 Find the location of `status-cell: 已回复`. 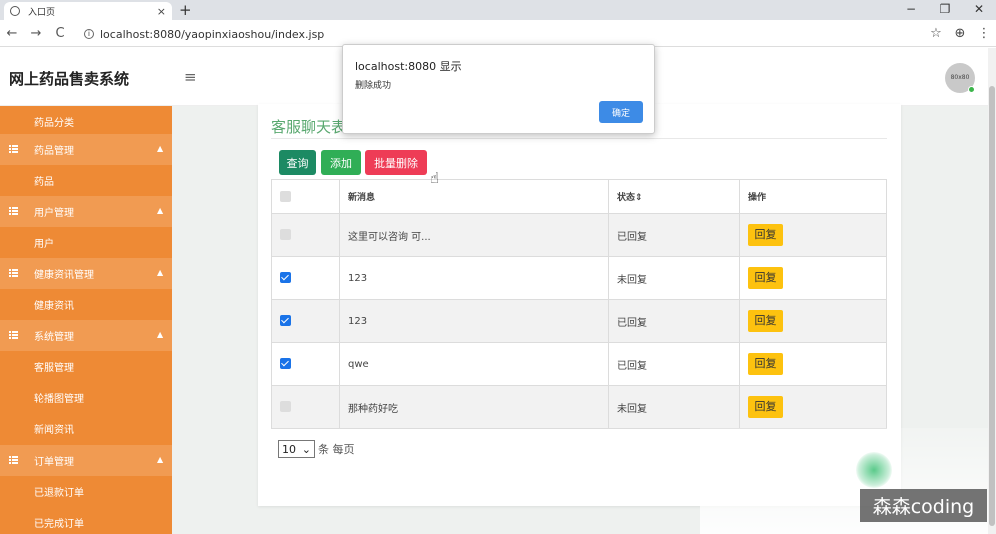

status-cell: 已回复 is located at coordinates (674, 321).